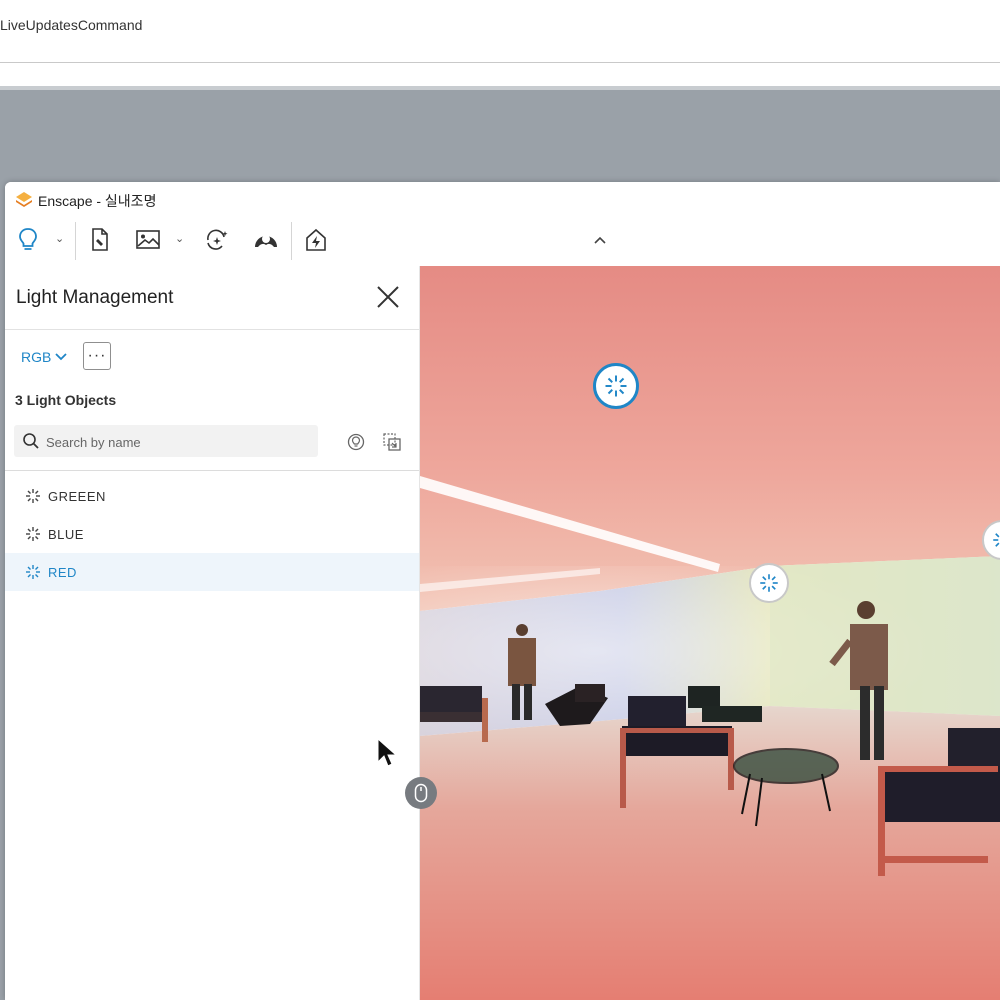  Describe the element at coordinates (61, 357) in the screenshot. I see `chevron-down-icon` at that location.